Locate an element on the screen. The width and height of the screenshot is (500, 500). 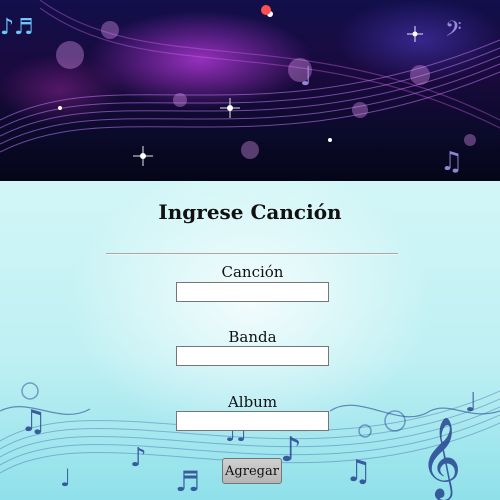
page-title: Ingrese Canción is located at coordinates (250, 212).